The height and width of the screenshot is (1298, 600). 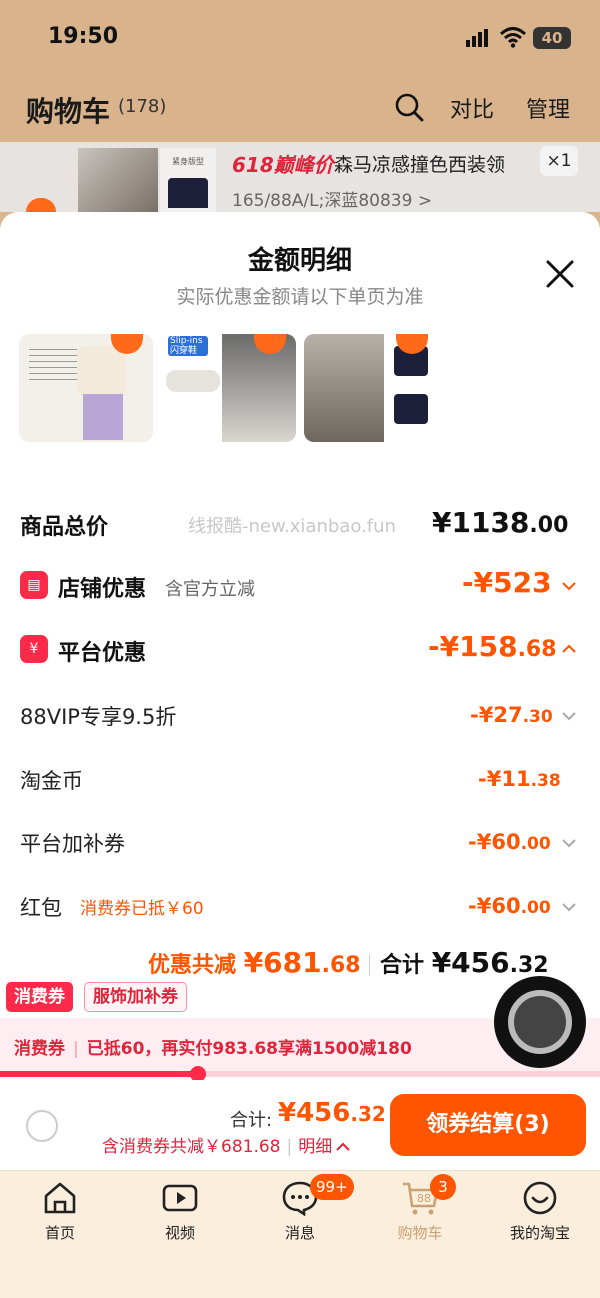 I want to click on store-discount-value: -¥523, so click(x=507, y=582).